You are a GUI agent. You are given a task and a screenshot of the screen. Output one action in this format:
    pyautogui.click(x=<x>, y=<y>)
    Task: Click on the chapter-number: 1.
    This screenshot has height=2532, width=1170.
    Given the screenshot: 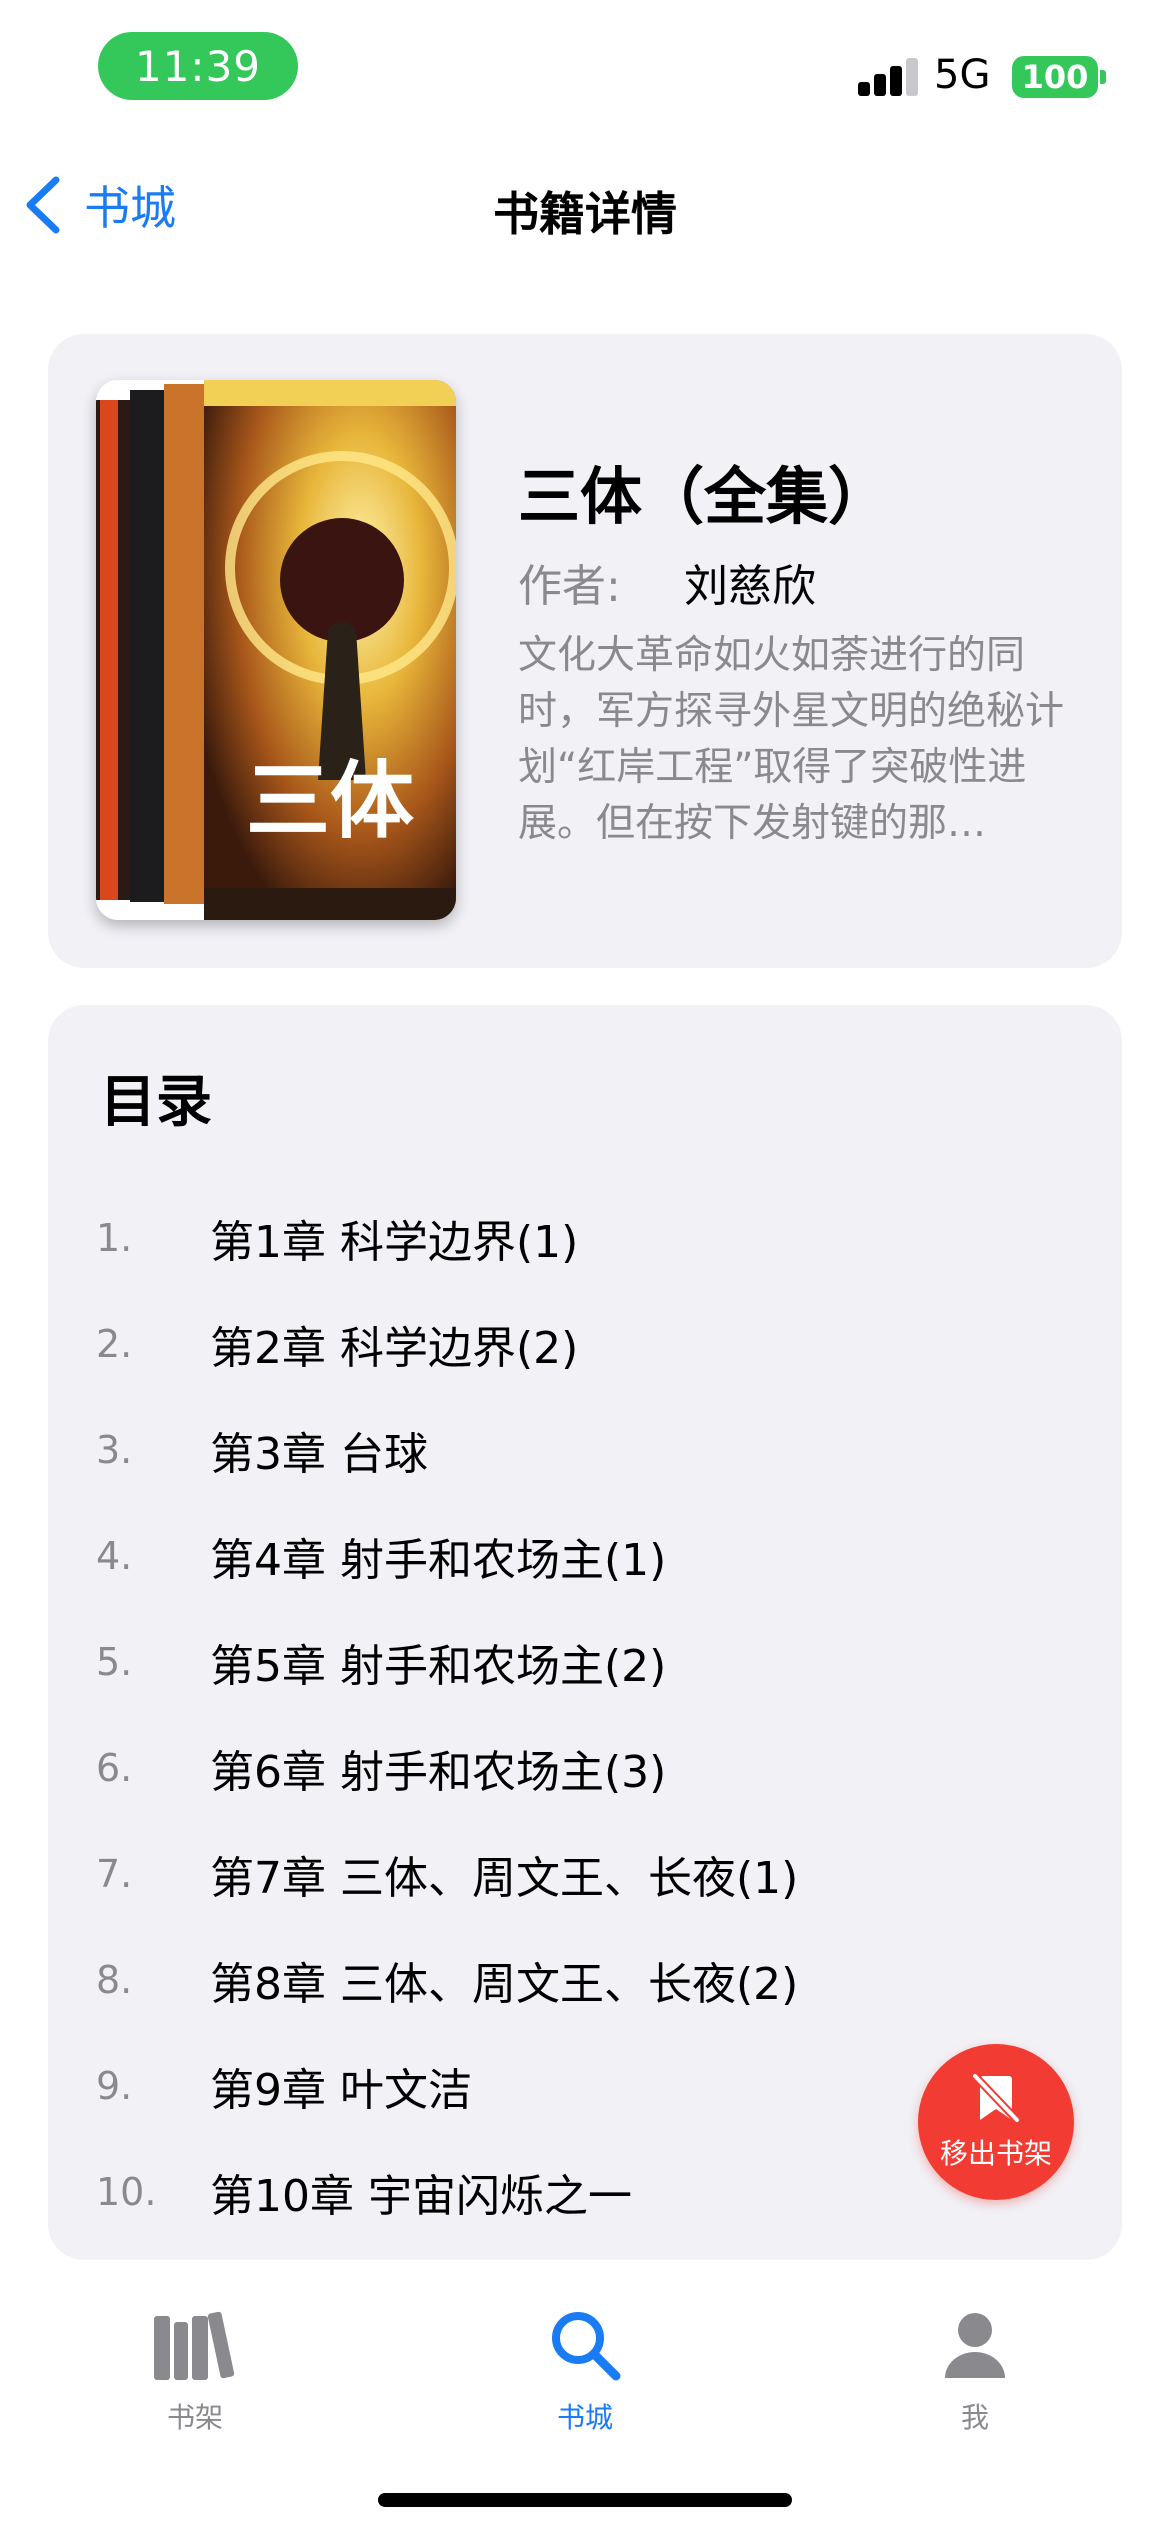 What is the action you would take?
    pyautogui.click(x=114, y=1238)
    